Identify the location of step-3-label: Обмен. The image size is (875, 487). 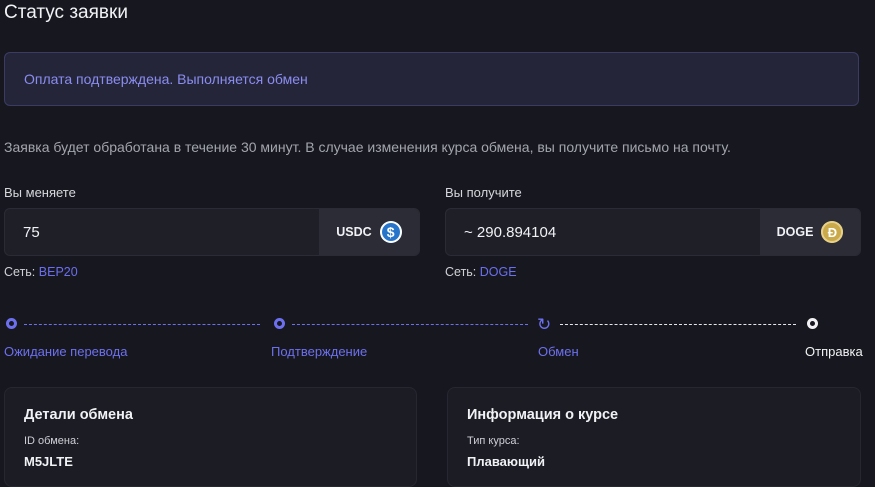
(558, 351).